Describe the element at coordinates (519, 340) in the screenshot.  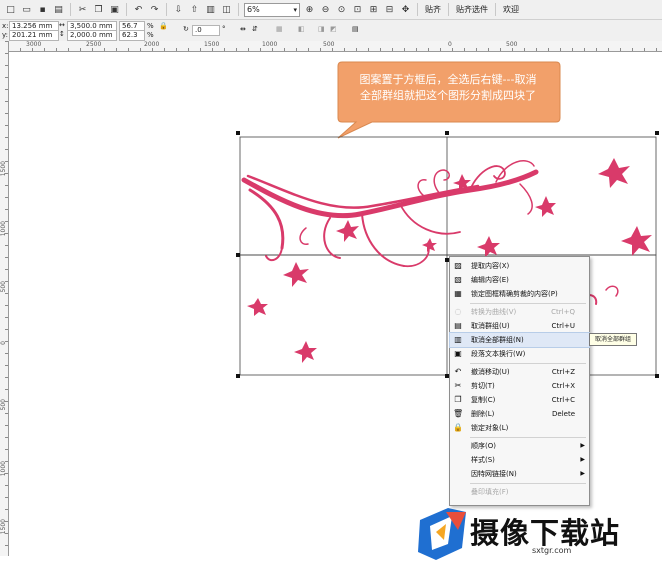
I see `menu-item-ungroup-all: ▥ 取消全部群组(N)` at that location.